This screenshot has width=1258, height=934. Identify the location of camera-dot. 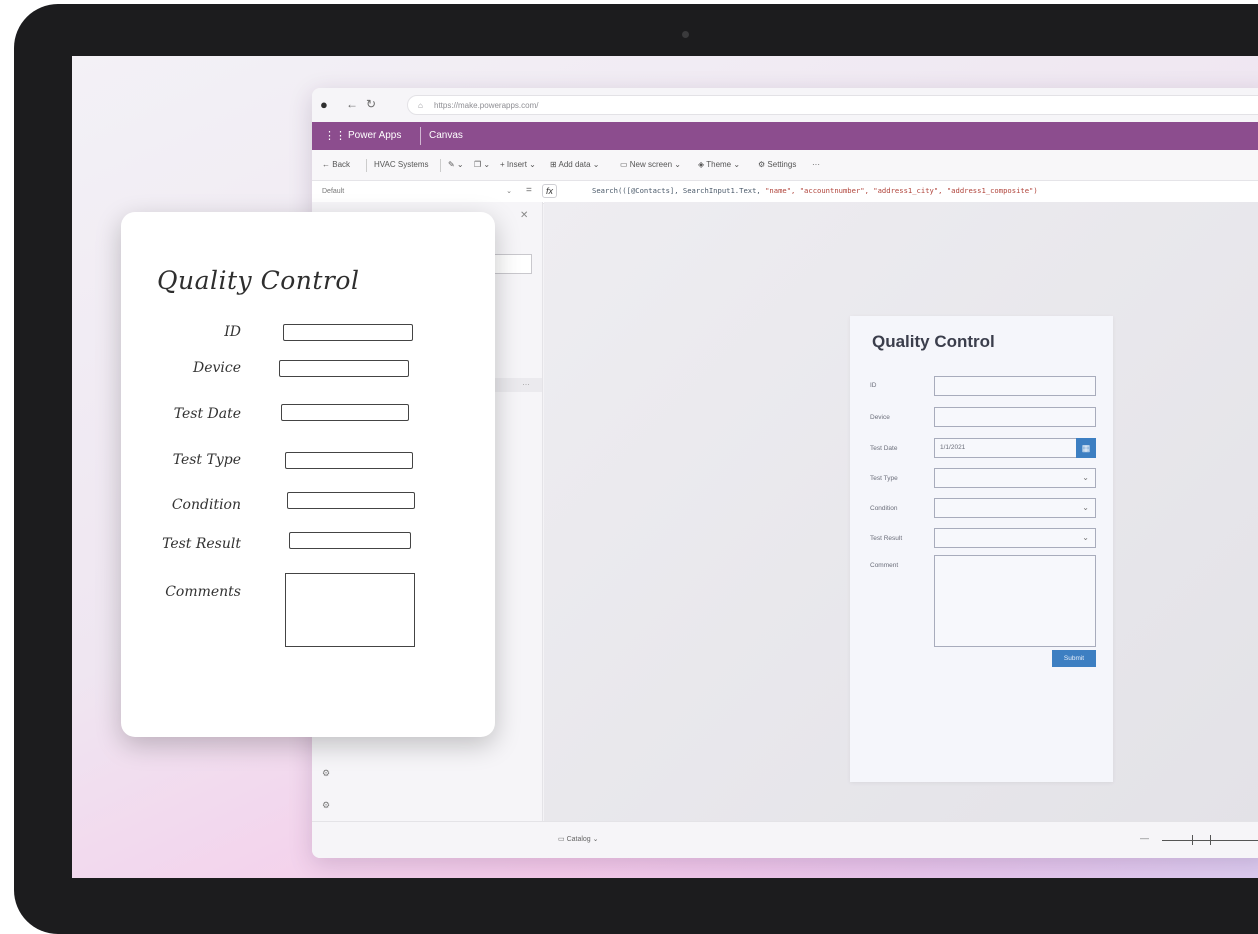
(685, 34).